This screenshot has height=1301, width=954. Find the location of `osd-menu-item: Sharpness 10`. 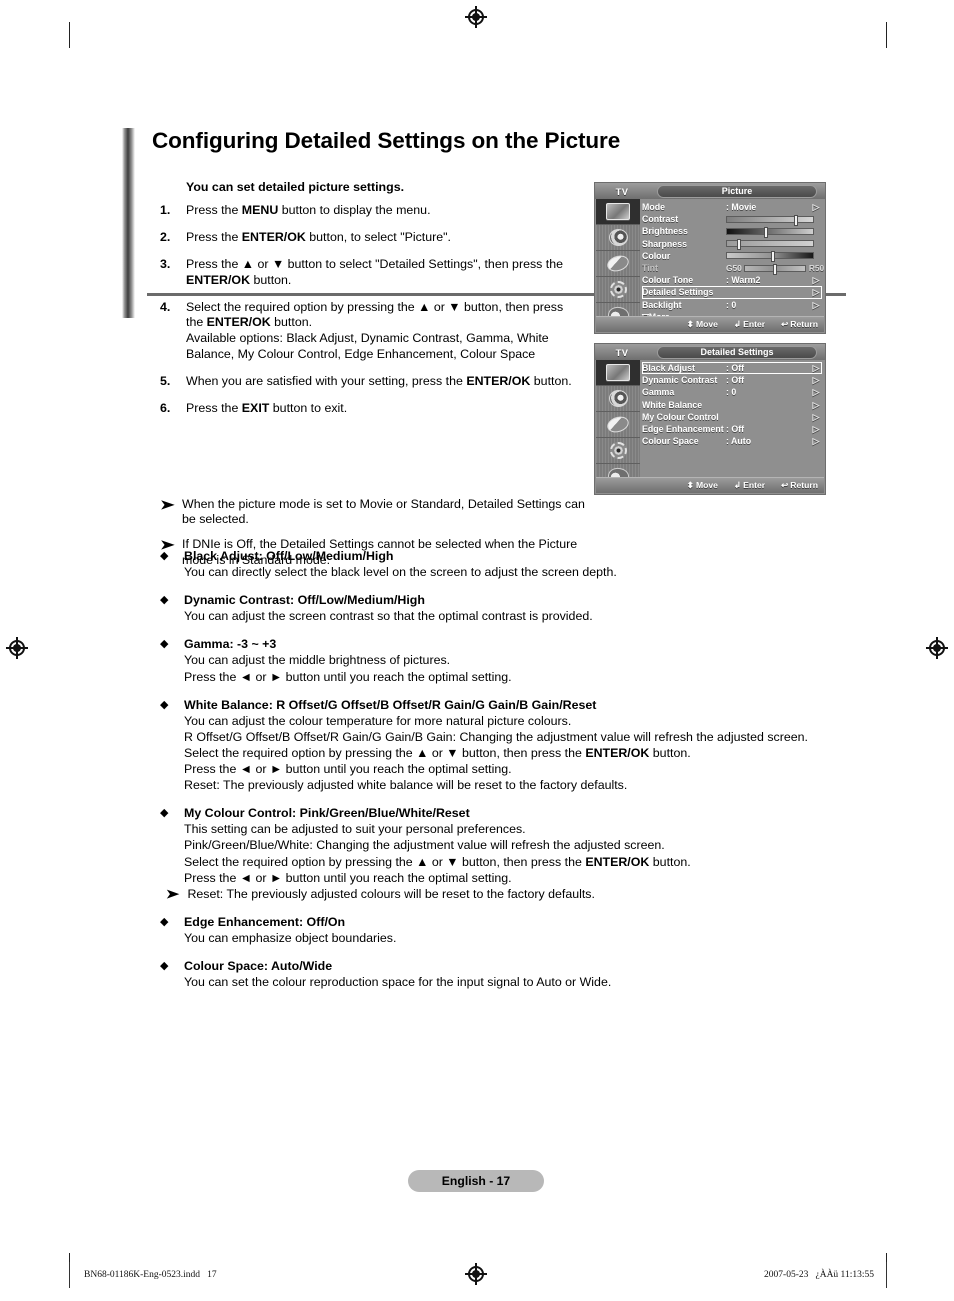

osd-menu-item: Sharpness 10 is located at coordinates (732, 244).